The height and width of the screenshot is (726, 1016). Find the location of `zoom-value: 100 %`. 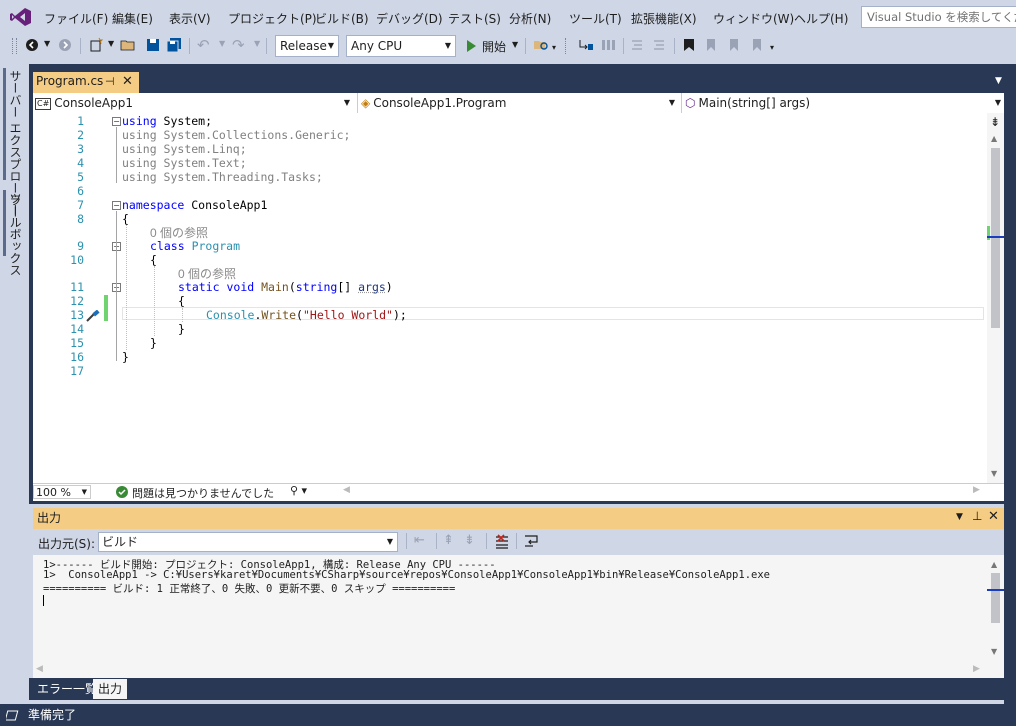

zoom-value: 100 % is located at coordinates (53, 492).